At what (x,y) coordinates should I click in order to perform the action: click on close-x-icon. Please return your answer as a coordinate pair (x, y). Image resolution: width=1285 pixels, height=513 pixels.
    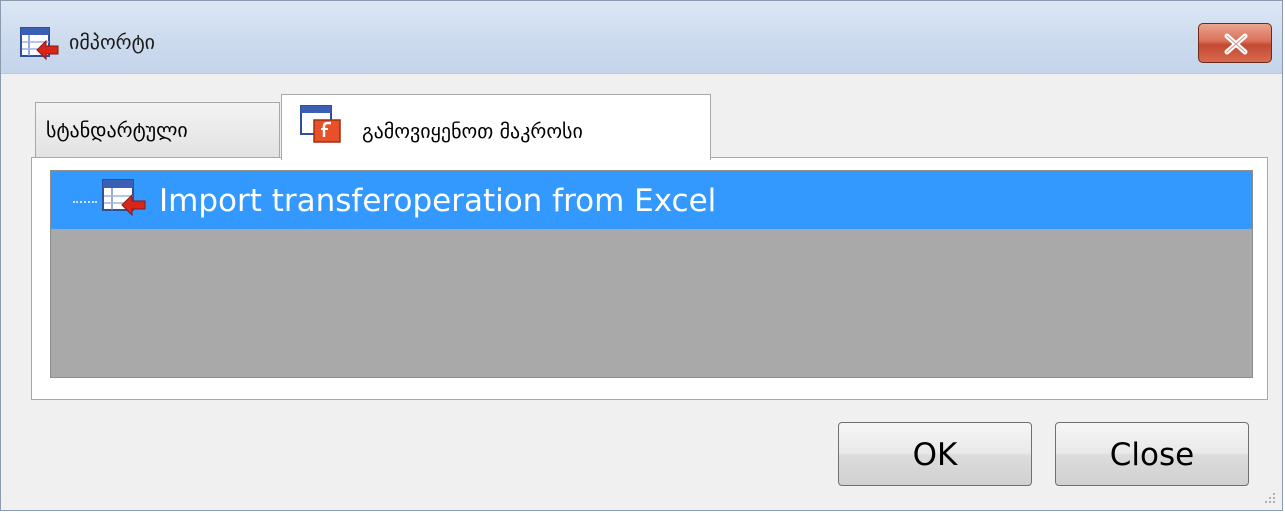
    Looking at the image, I should click on (1236, 44).